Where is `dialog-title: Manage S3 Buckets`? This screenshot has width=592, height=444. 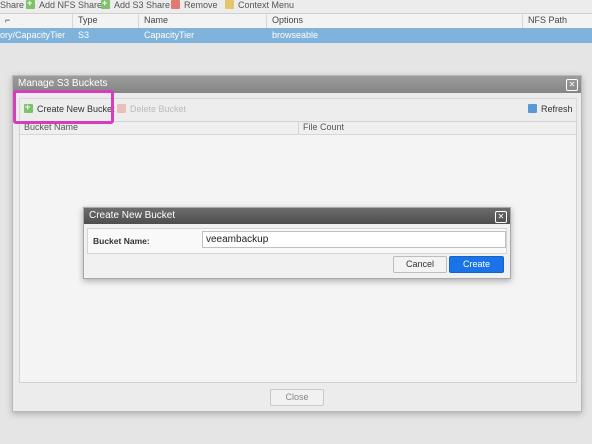 dialog-title: Manage S3 Buckets is located at coordinates (63, 83).